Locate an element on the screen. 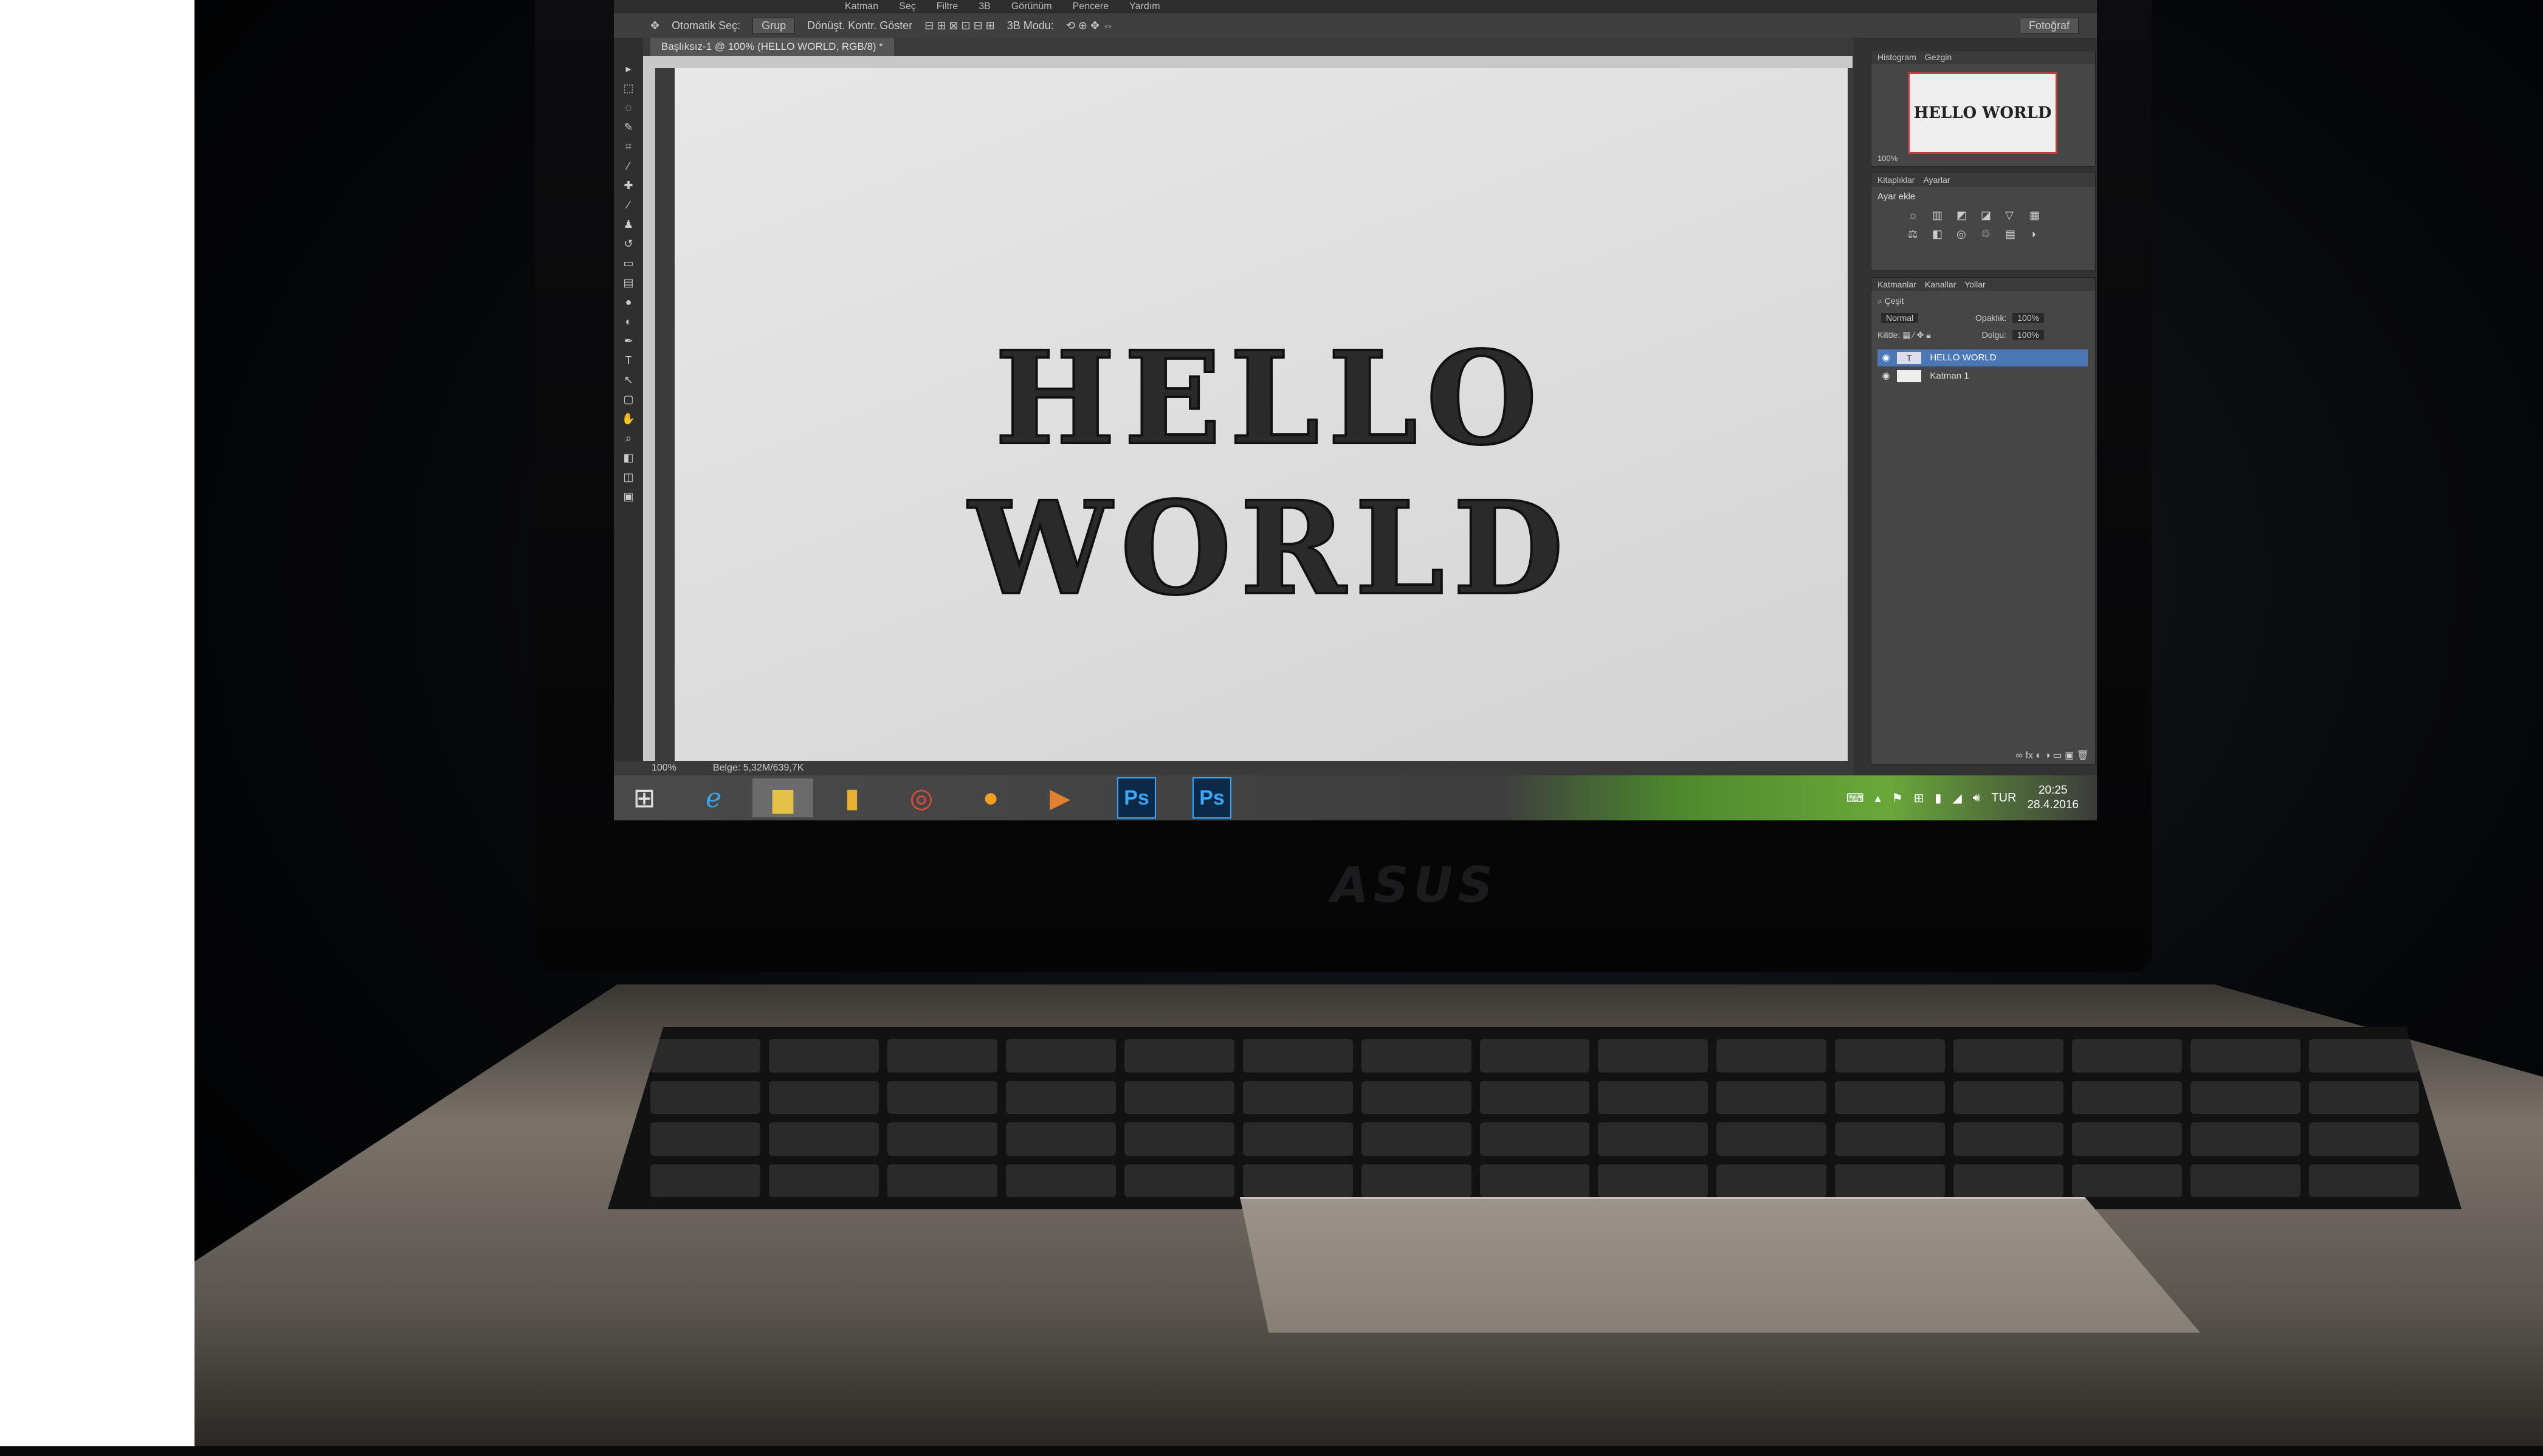  fill-field: 100% is located at coordinates (2028, 335).